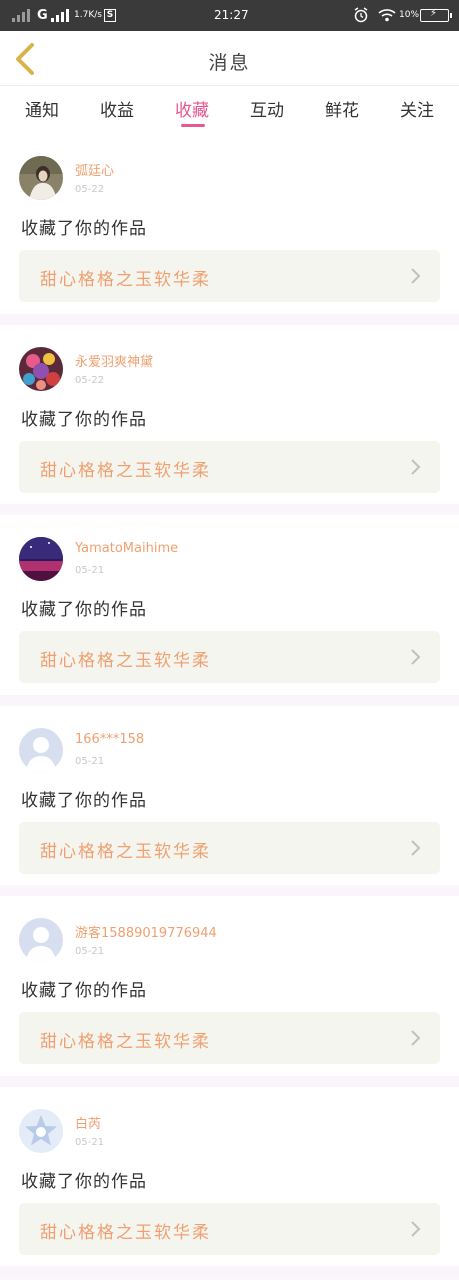 Image resolution: width=459 pixels, height=1280 pixels. What do you see at coordinates (42, 15) in the screenshot?
I see `network-type: G` at bounding box center [42, 15].